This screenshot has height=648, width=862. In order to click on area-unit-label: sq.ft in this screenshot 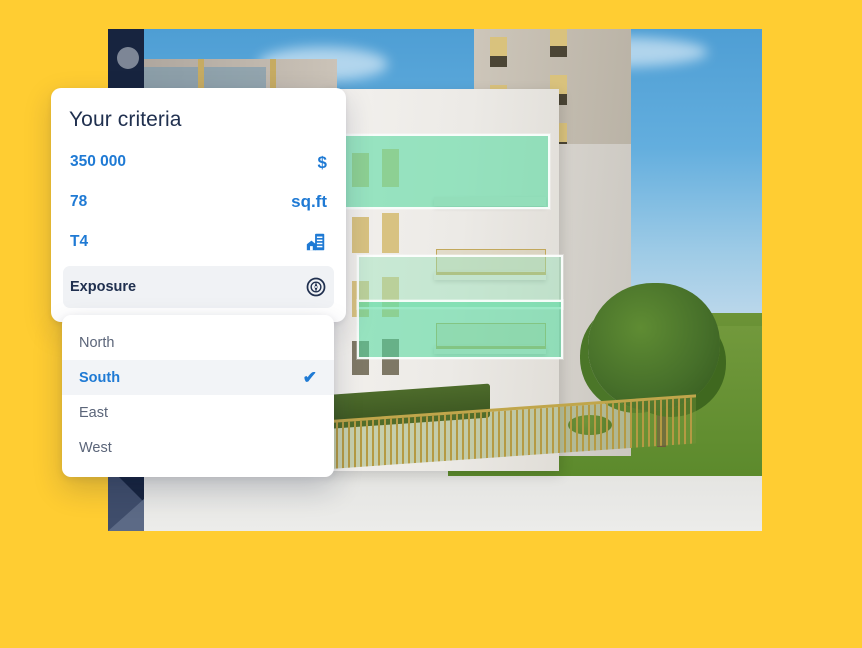, I will do `click(309, 201)`.